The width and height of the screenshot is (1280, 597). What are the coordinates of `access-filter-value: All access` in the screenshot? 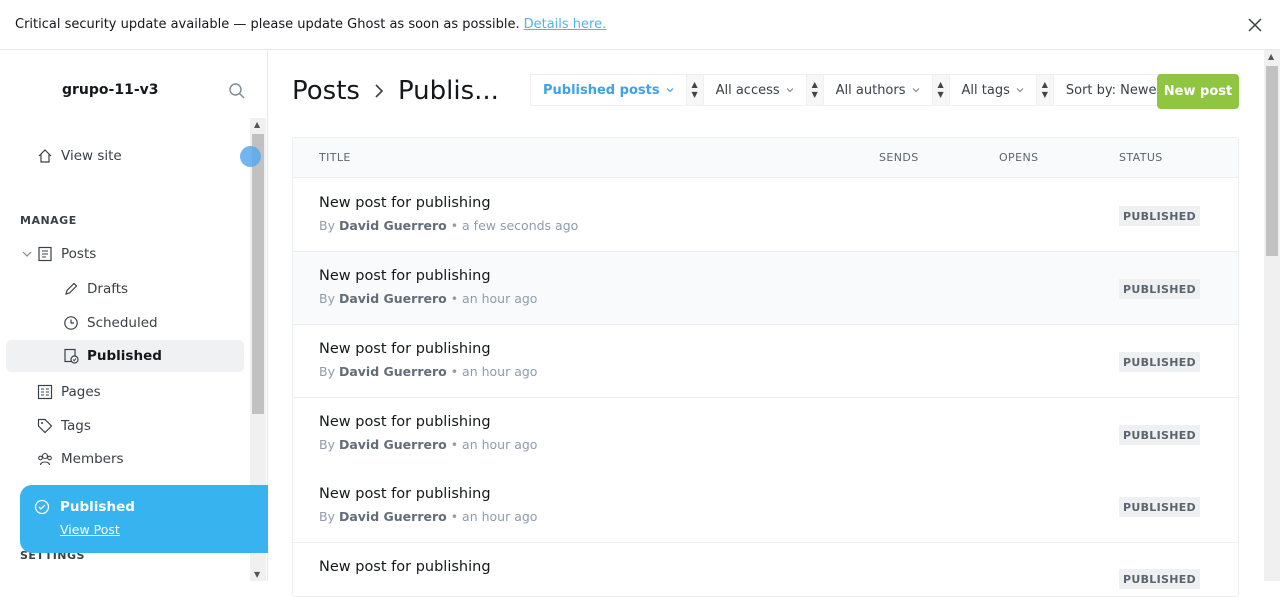 It's located at (747, 90).